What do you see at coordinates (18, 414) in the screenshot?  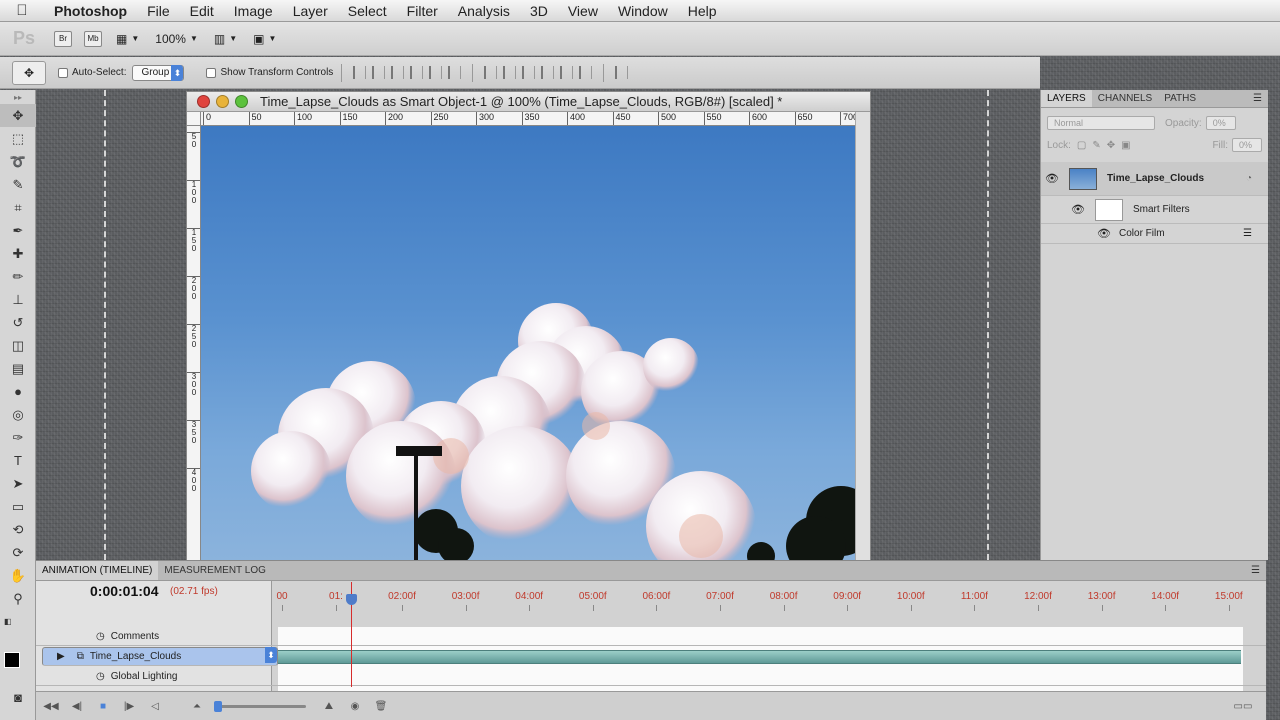 I see `dodge-tool-icon: ◎` at bounding box center [18, 414].